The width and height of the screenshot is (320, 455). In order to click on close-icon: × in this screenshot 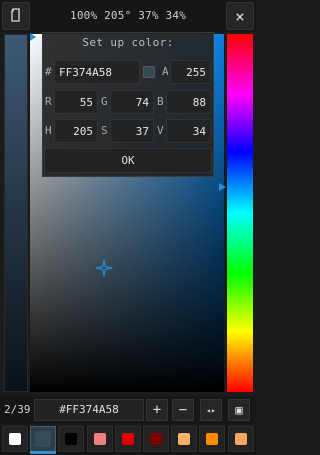, I will do `click(240, 16)`.